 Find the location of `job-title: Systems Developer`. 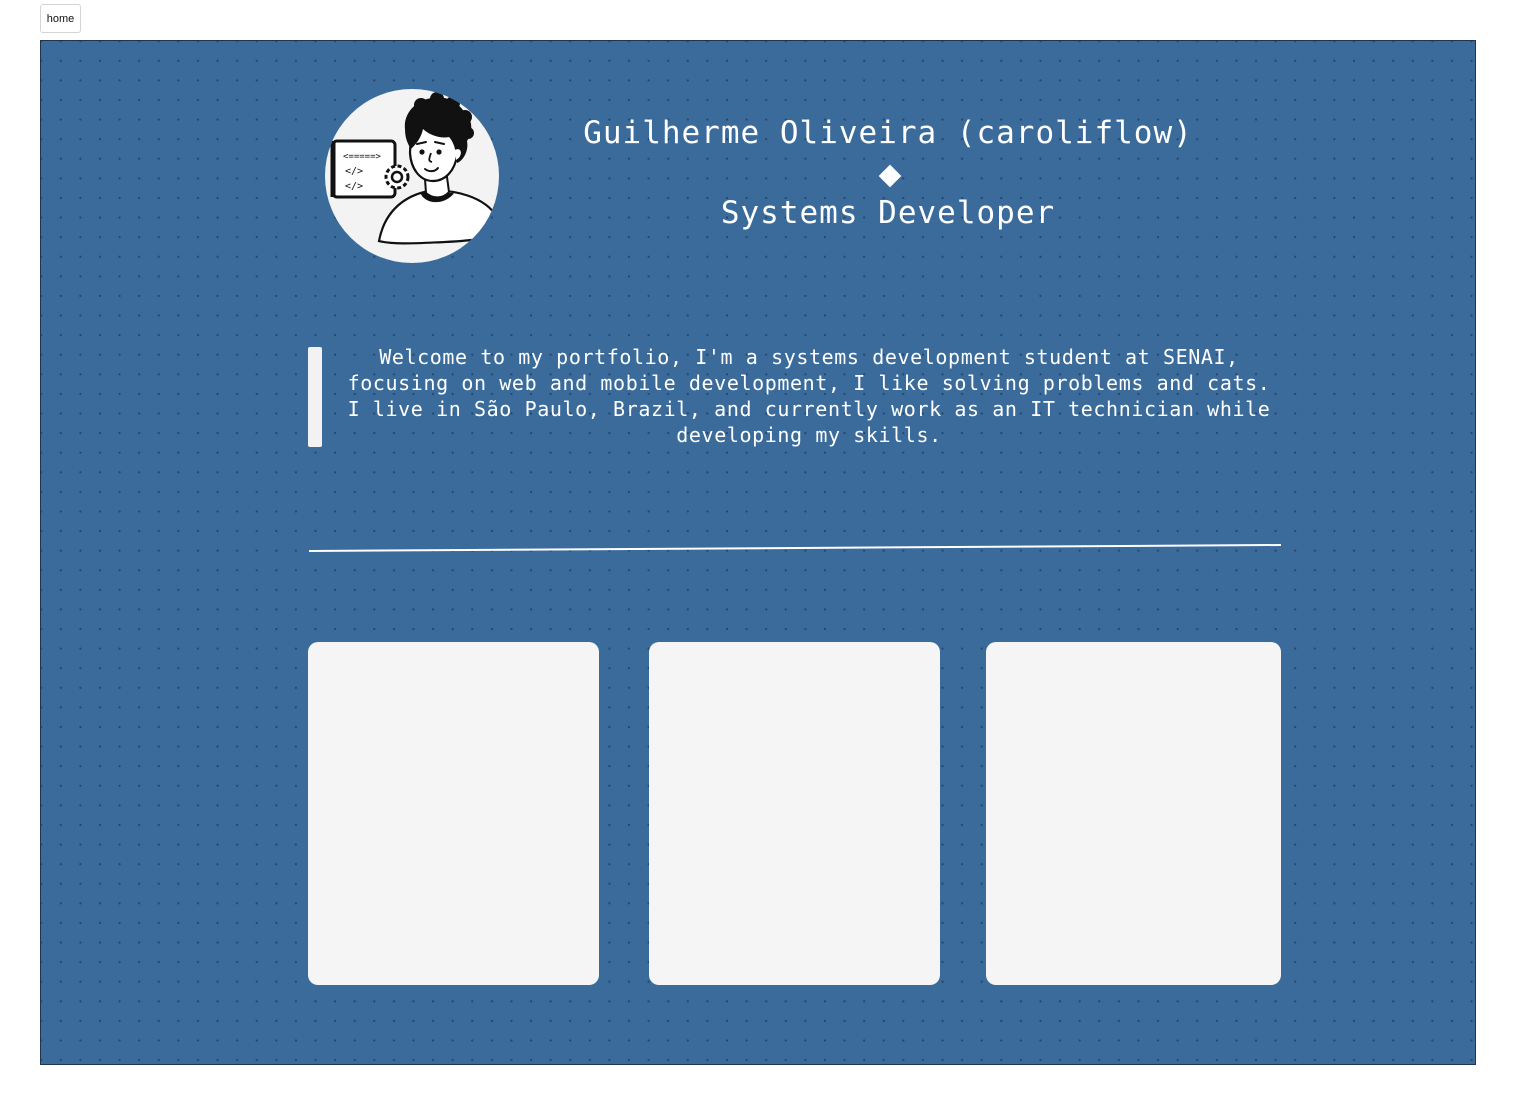

job-title: Systems Developer is located at coordinates (888, 213).